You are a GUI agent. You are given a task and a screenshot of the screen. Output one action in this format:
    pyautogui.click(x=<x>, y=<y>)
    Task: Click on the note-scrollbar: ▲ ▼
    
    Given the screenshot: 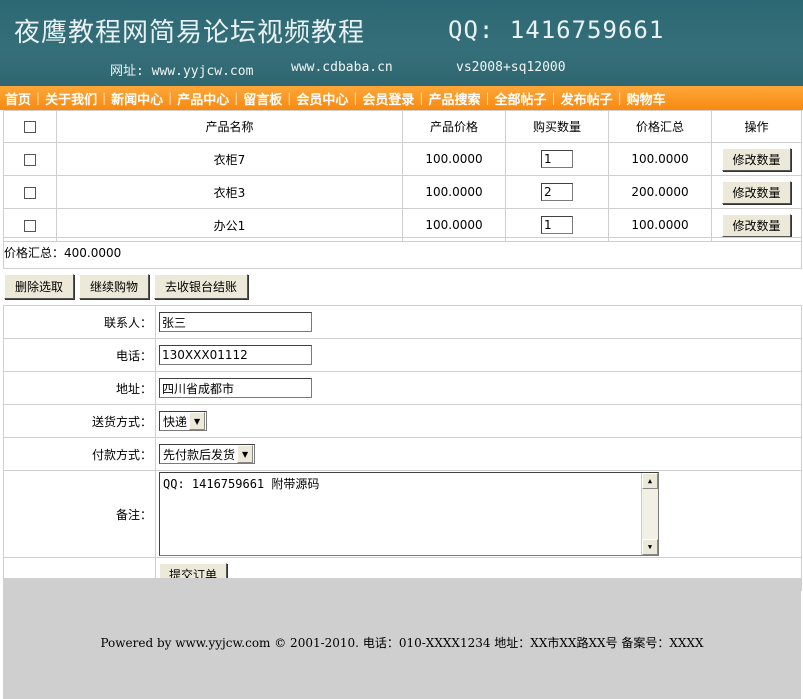 What is the action you would take?
    pyautogui.click(x=649, y=514)
    